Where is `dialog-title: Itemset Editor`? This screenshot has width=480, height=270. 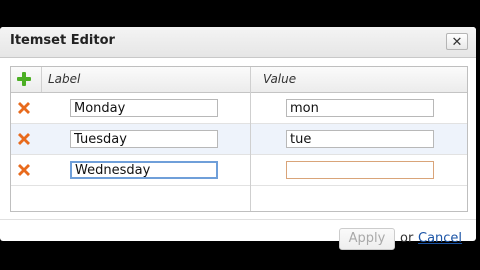
dialog-title: Itemset Editor is located at coordinates (62, 40).